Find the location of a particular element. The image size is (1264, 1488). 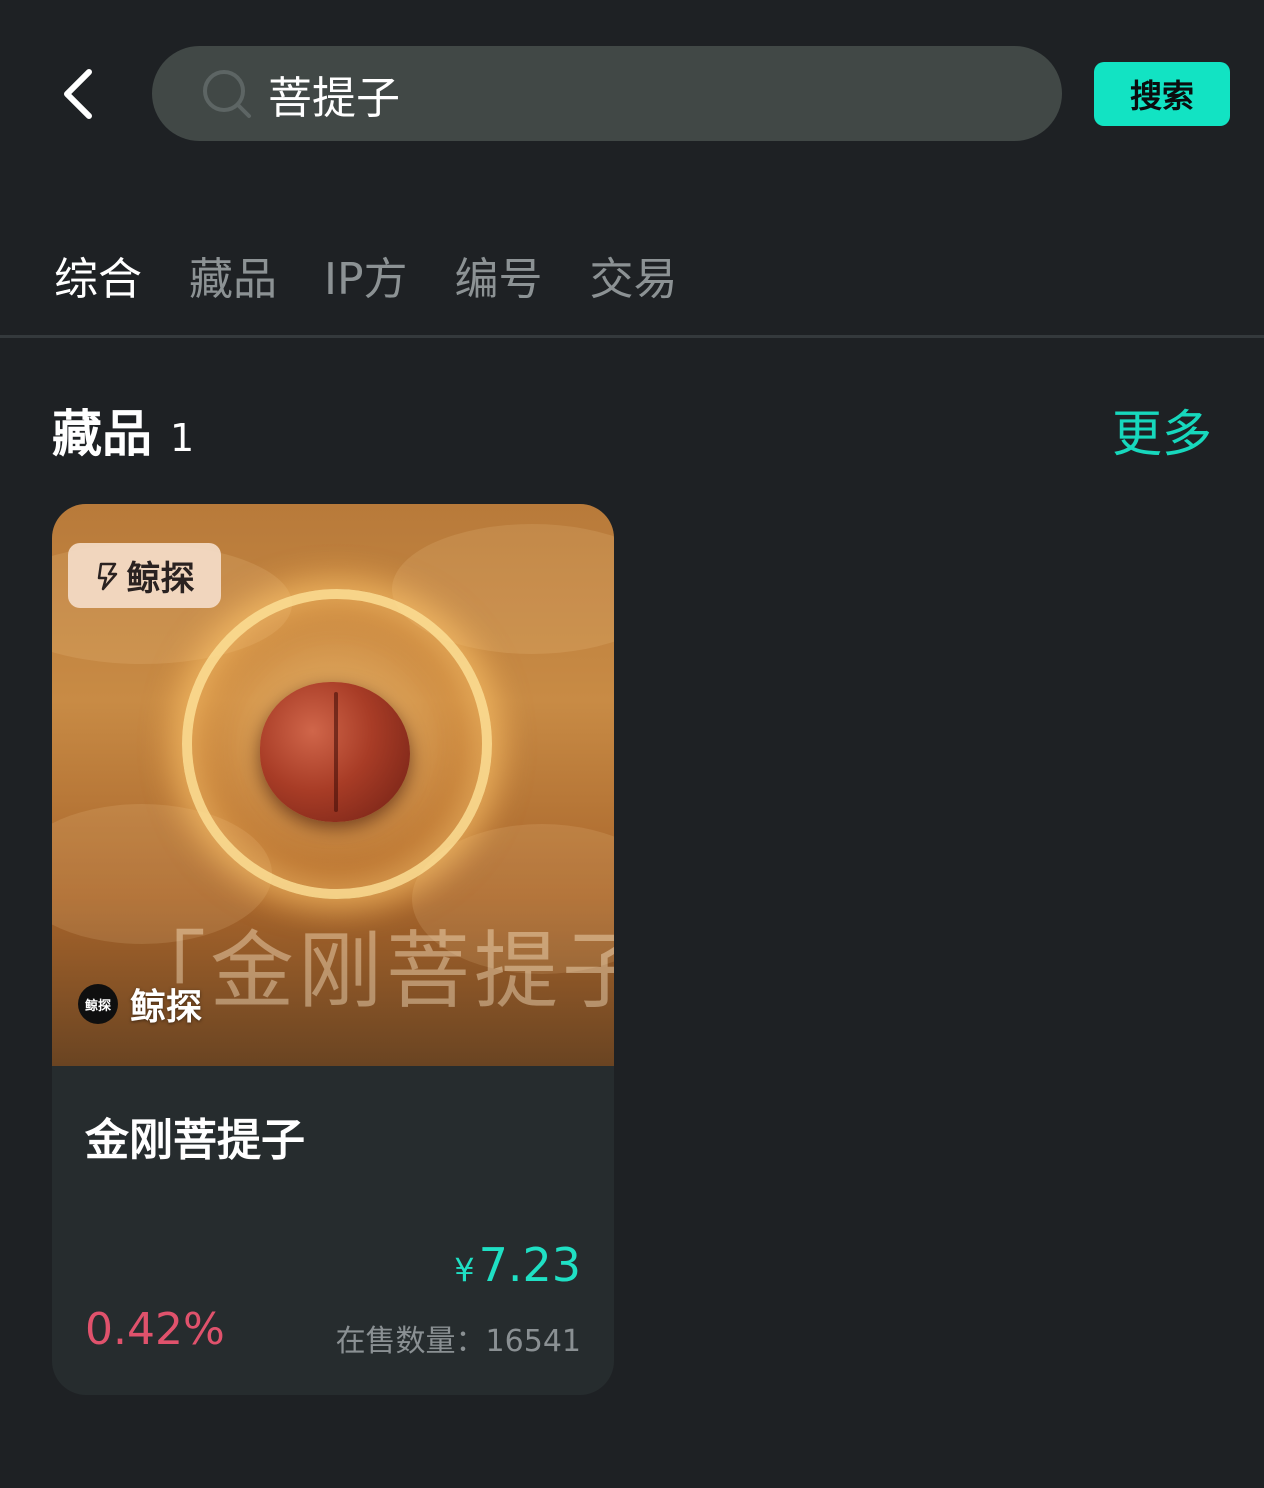

price-currency: ¥ is located at coordinates (464, 1270).